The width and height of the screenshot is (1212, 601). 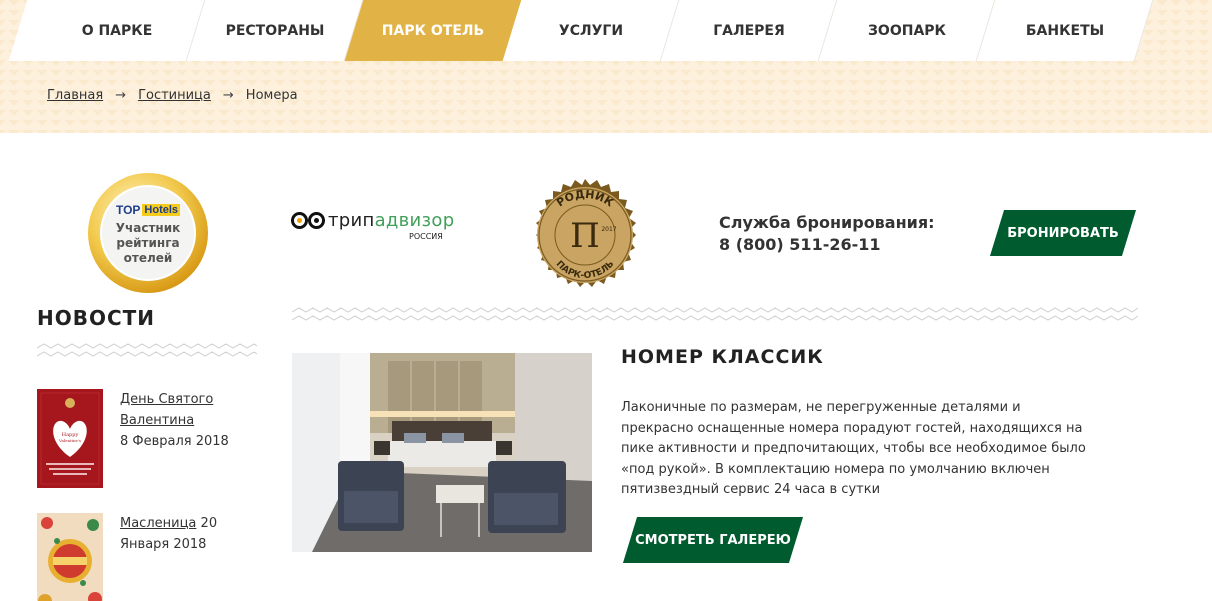 What do you see at coordinates (147, 350) in the screenshot?
I see `news-zigzag-divider` at bounding box center [147, 350].